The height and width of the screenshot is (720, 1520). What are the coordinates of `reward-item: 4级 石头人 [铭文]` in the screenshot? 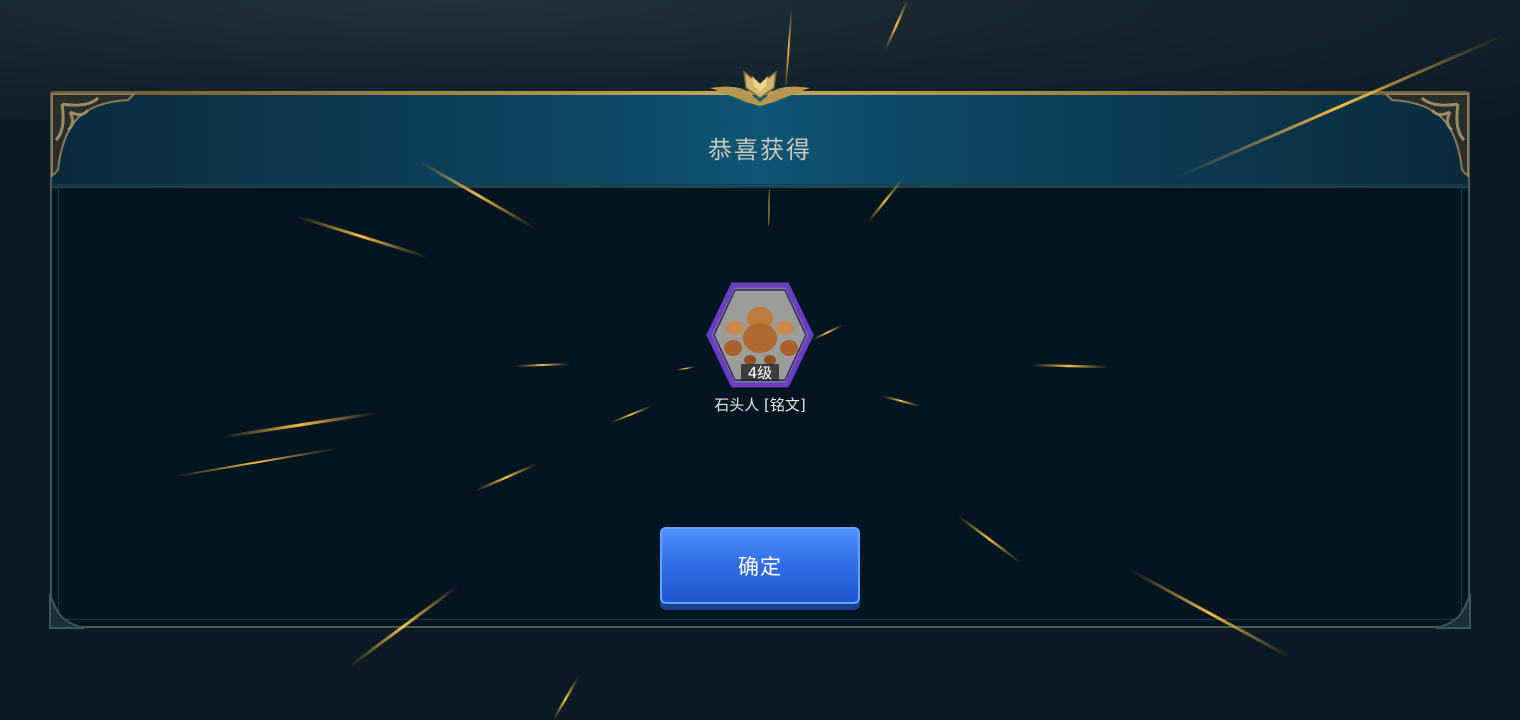 It's located at (760, 347).